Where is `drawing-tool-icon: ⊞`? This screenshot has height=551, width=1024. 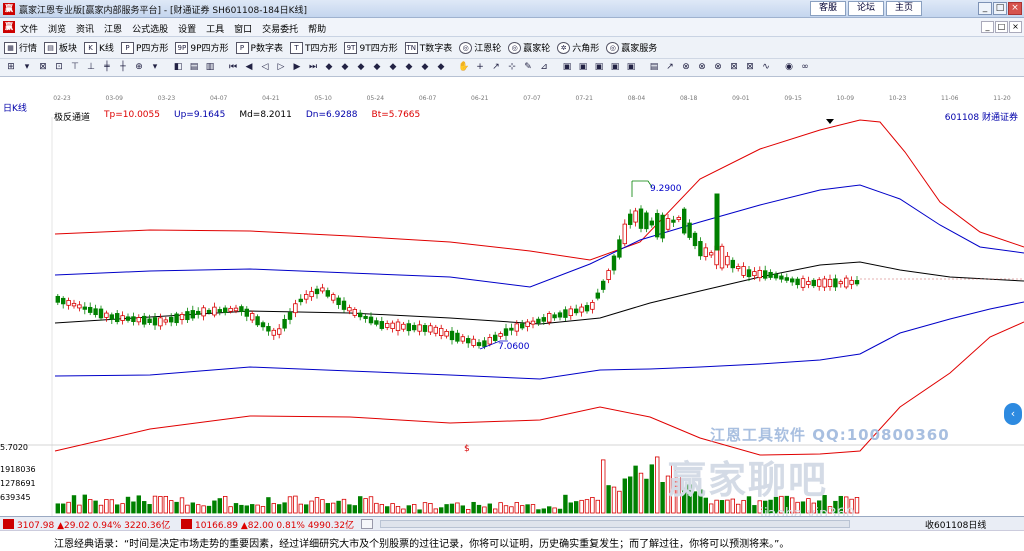
drawing-tool-icon: ⊞ is located at coordinates (11, 67).